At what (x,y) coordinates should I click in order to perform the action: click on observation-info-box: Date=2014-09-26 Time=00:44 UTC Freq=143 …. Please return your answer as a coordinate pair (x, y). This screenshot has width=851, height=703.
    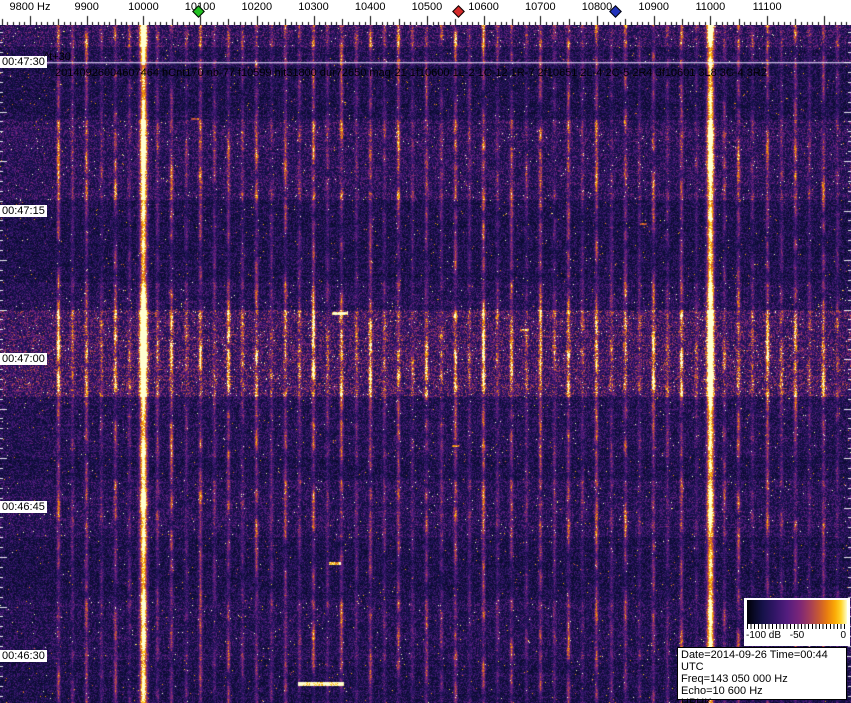
    Looking at the image, I should click on (762, 675).